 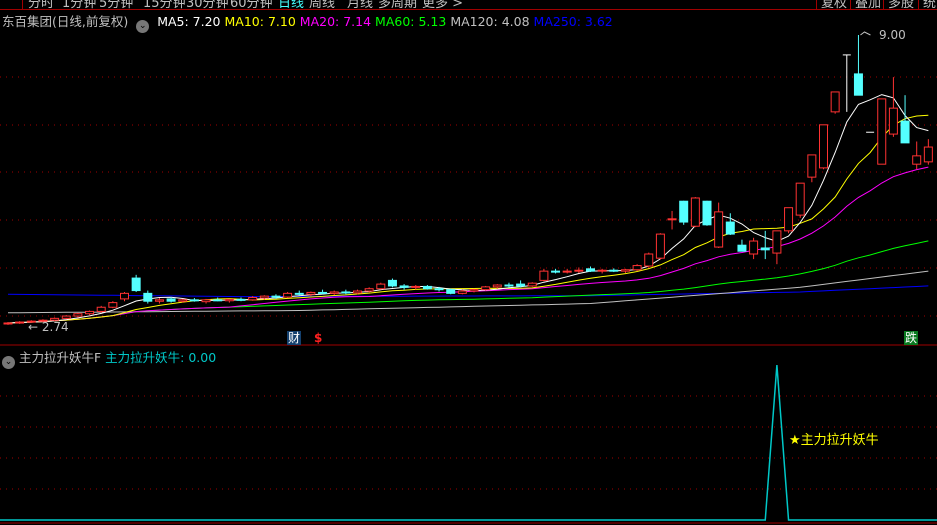 I want to click on chevron-down-icon: ⌄, so click(x=8, y=362).